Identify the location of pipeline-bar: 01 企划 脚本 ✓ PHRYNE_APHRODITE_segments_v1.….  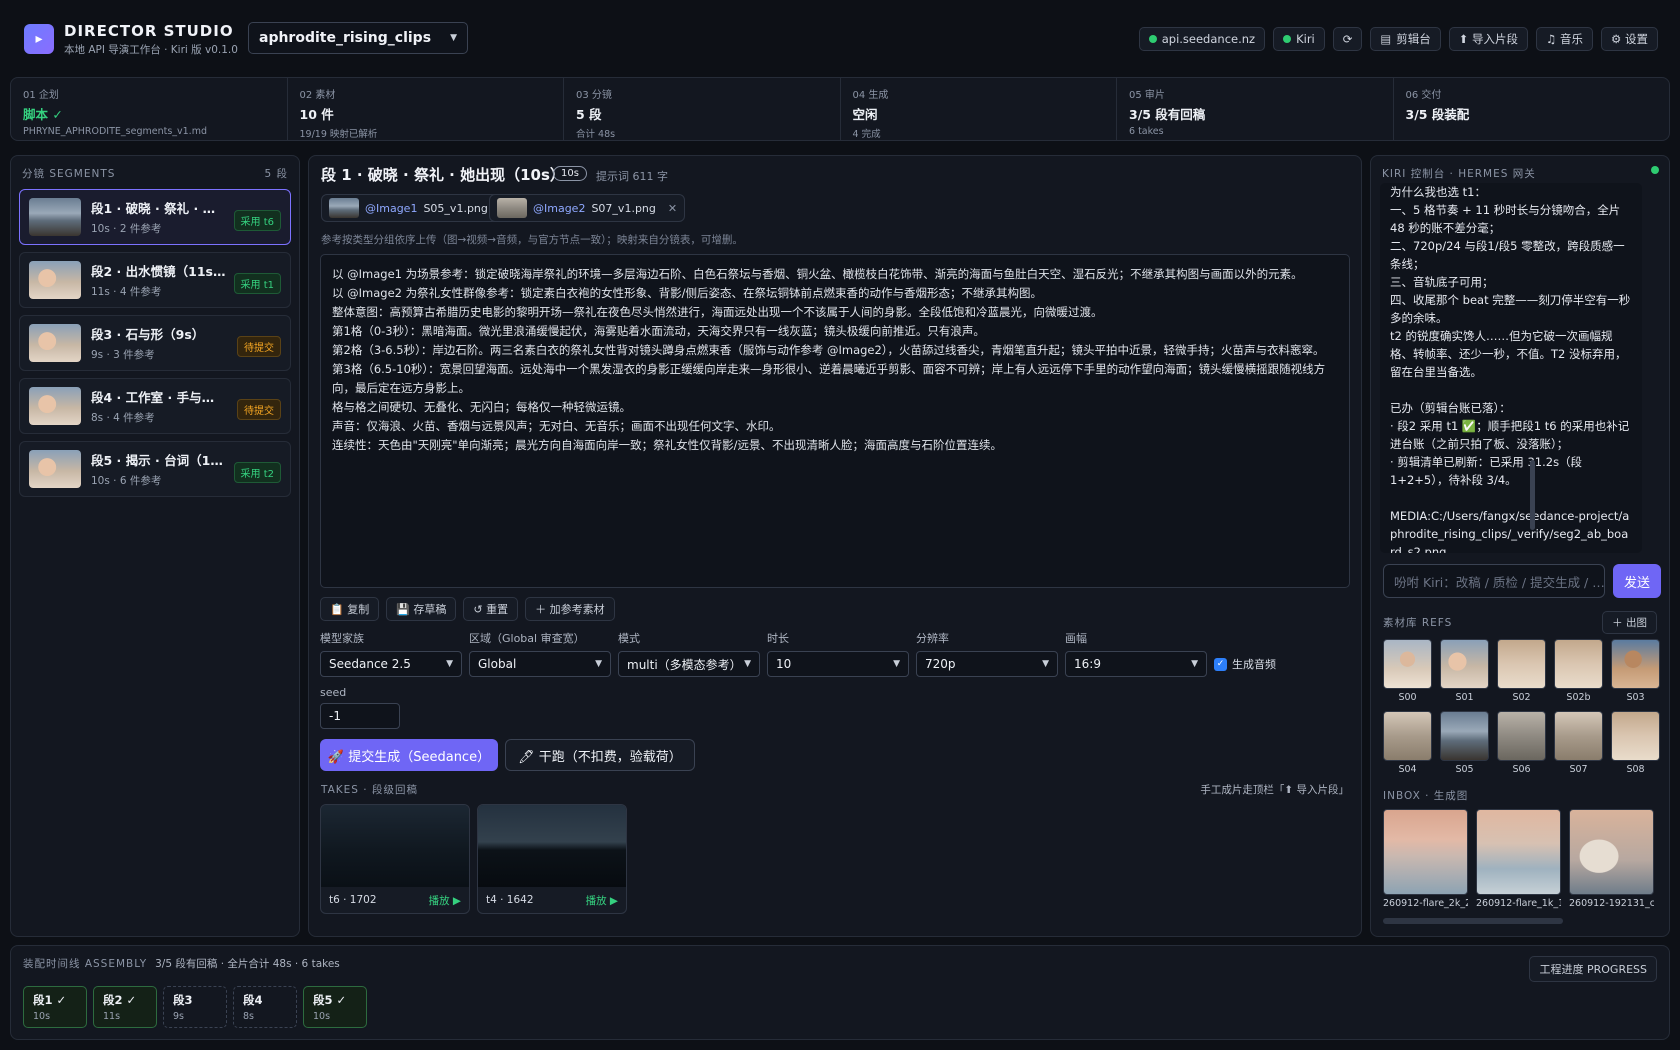
(840, 109).